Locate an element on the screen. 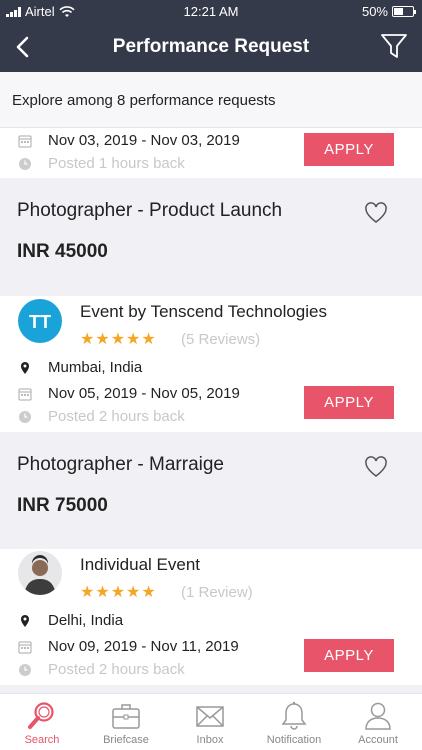 The height and width of the screenshot is (750, 422). briefcase-icon is located at coordinates (126, 716).